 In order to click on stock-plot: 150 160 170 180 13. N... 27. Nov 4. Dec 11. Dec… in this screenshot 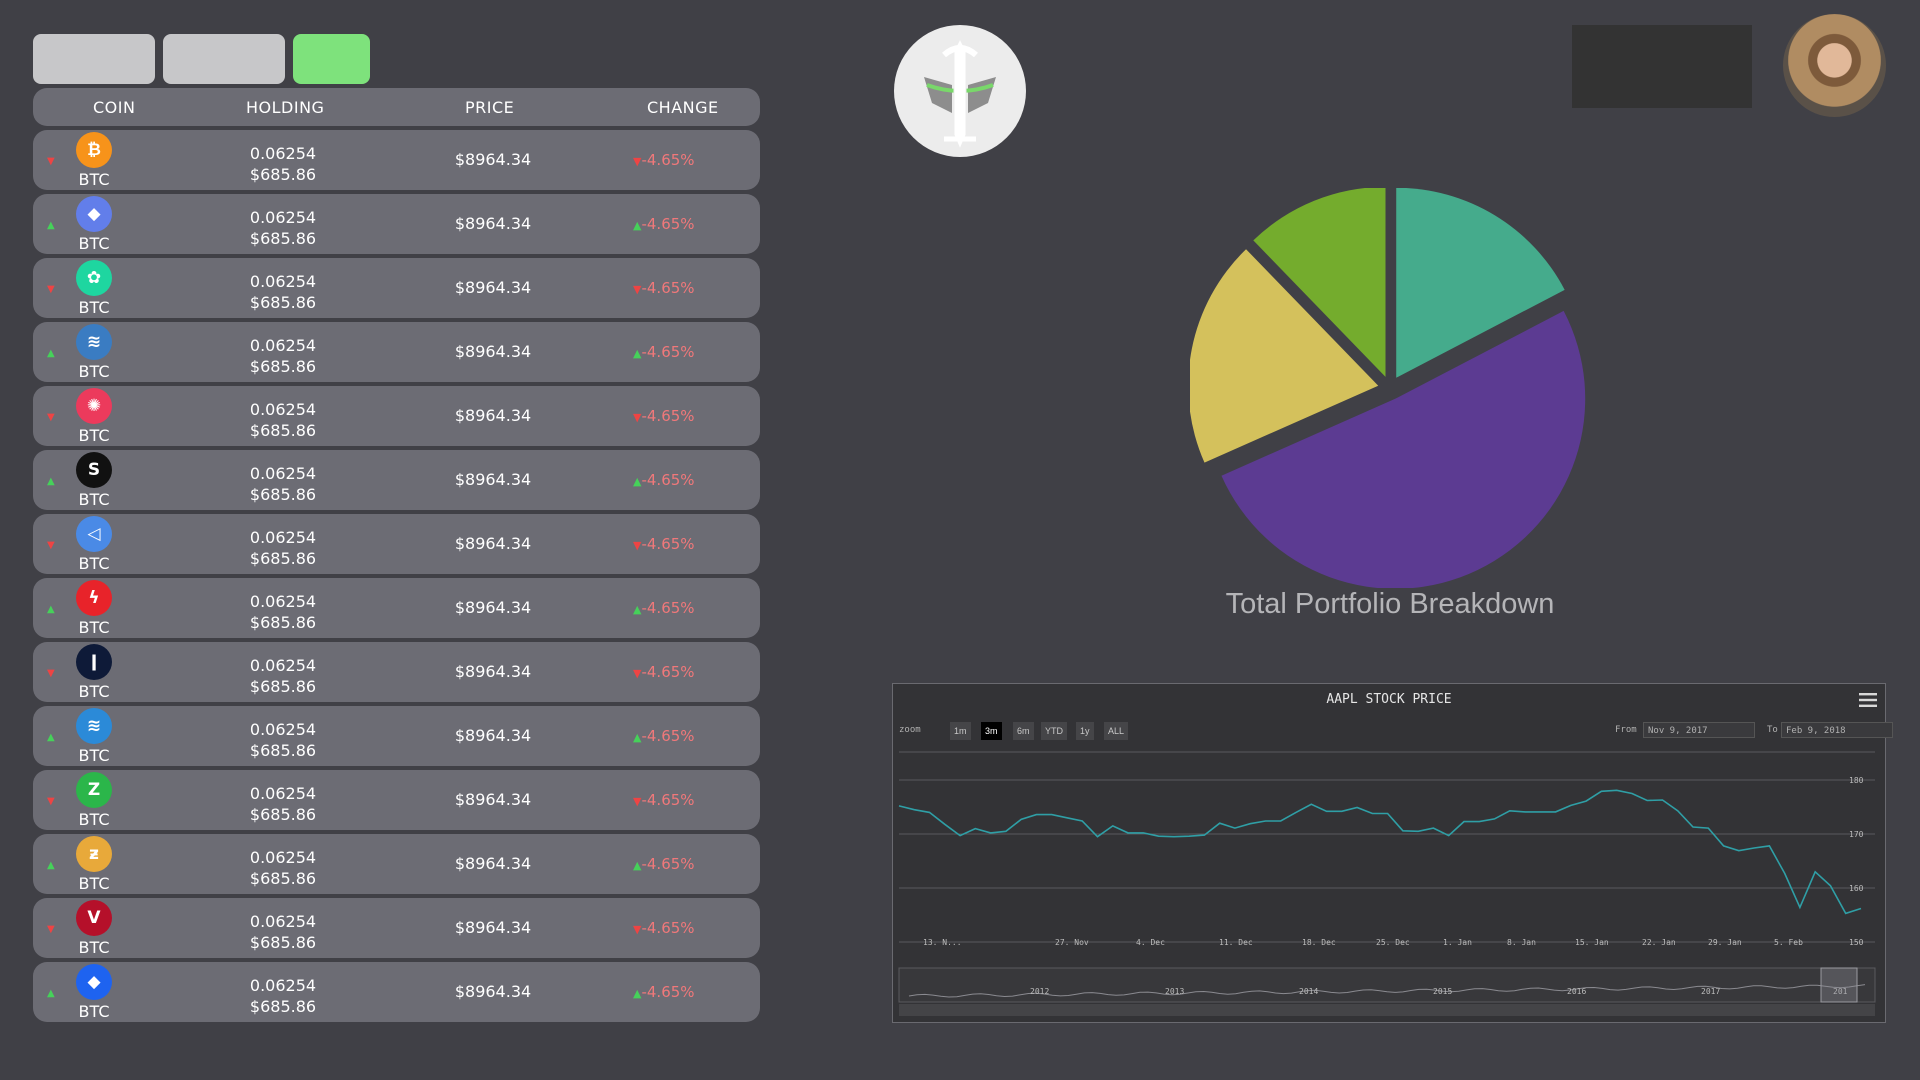, I will do `click(1387, 883)`.